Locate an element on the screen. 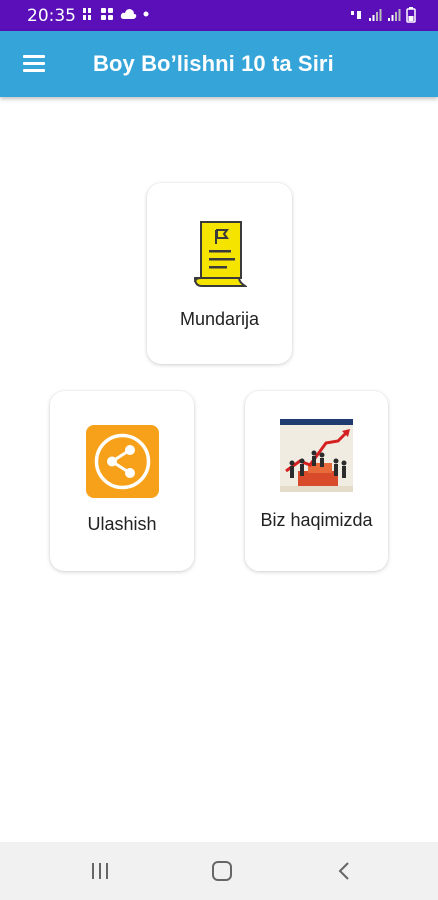  status-bar: 20:35 is located at coordinates (219, 15).